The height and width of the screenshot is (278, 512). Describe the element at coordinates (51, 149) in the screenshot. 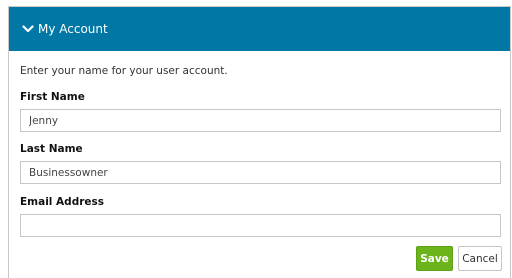

I see `last-name-label: Last Name` at that location.